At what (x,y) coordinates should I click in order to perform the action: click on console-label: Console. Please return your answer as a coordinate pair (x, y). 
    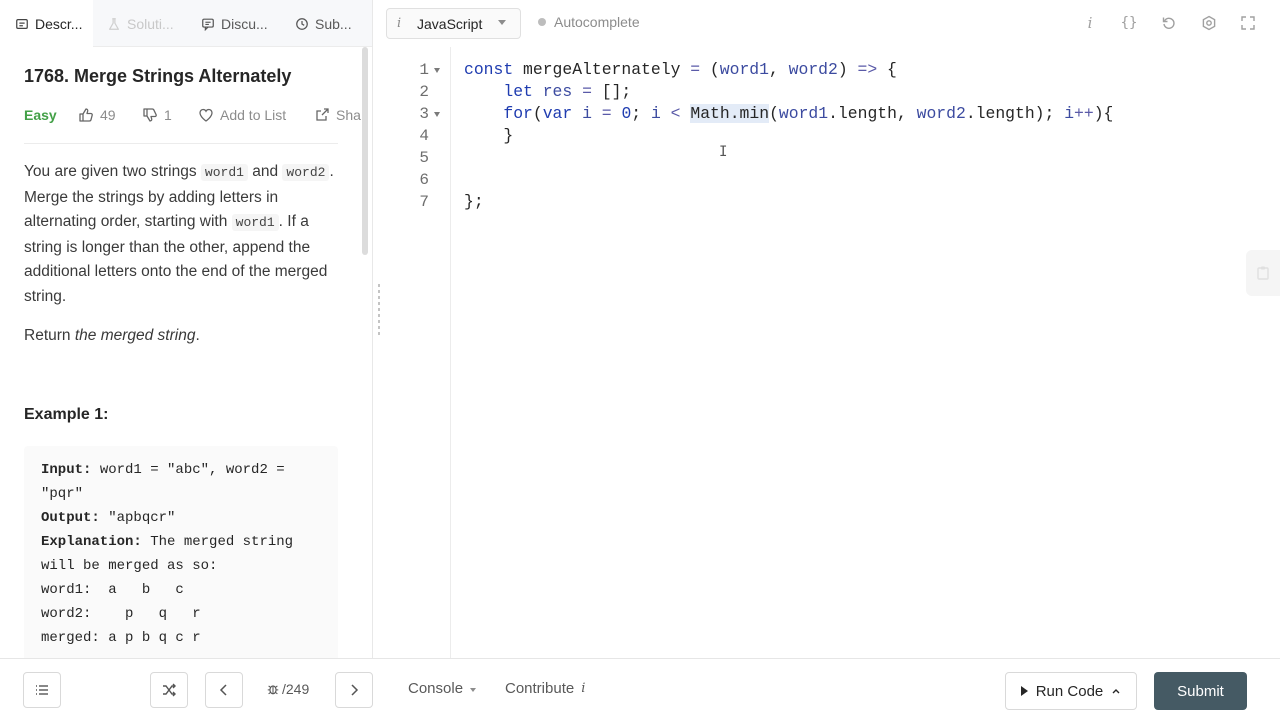
    Looking at the image, I should click on (436, 688).